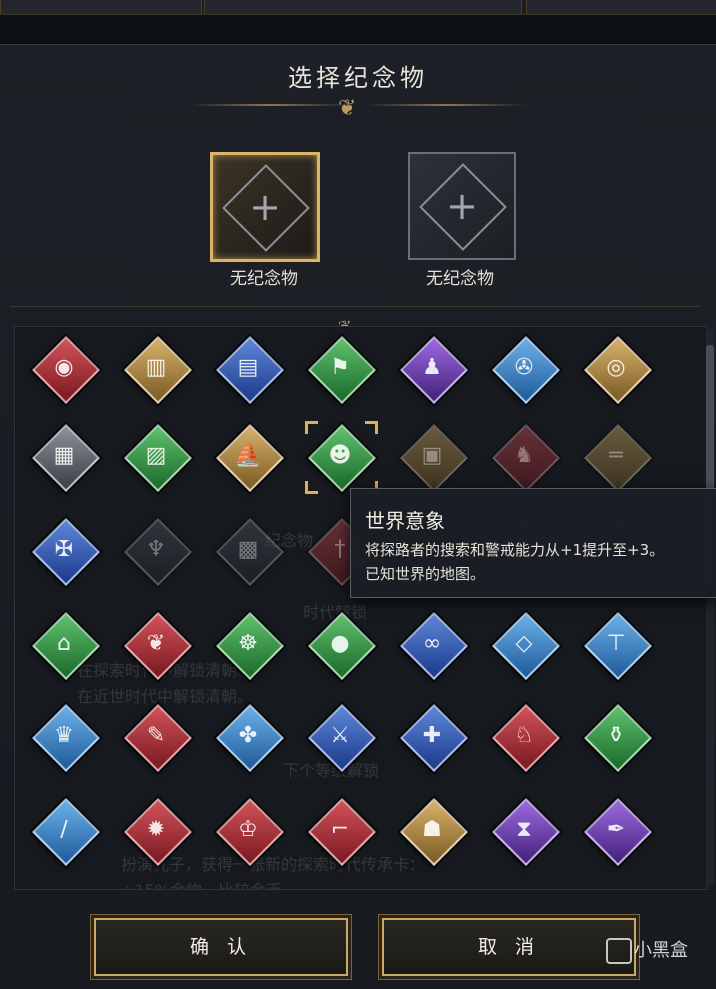 The width and height of the screenshot is (716, 989). Describe the element at coordinates (460, 279) in the screenshot. I see `memento-slot-2-label: 无纪念物` at that location.